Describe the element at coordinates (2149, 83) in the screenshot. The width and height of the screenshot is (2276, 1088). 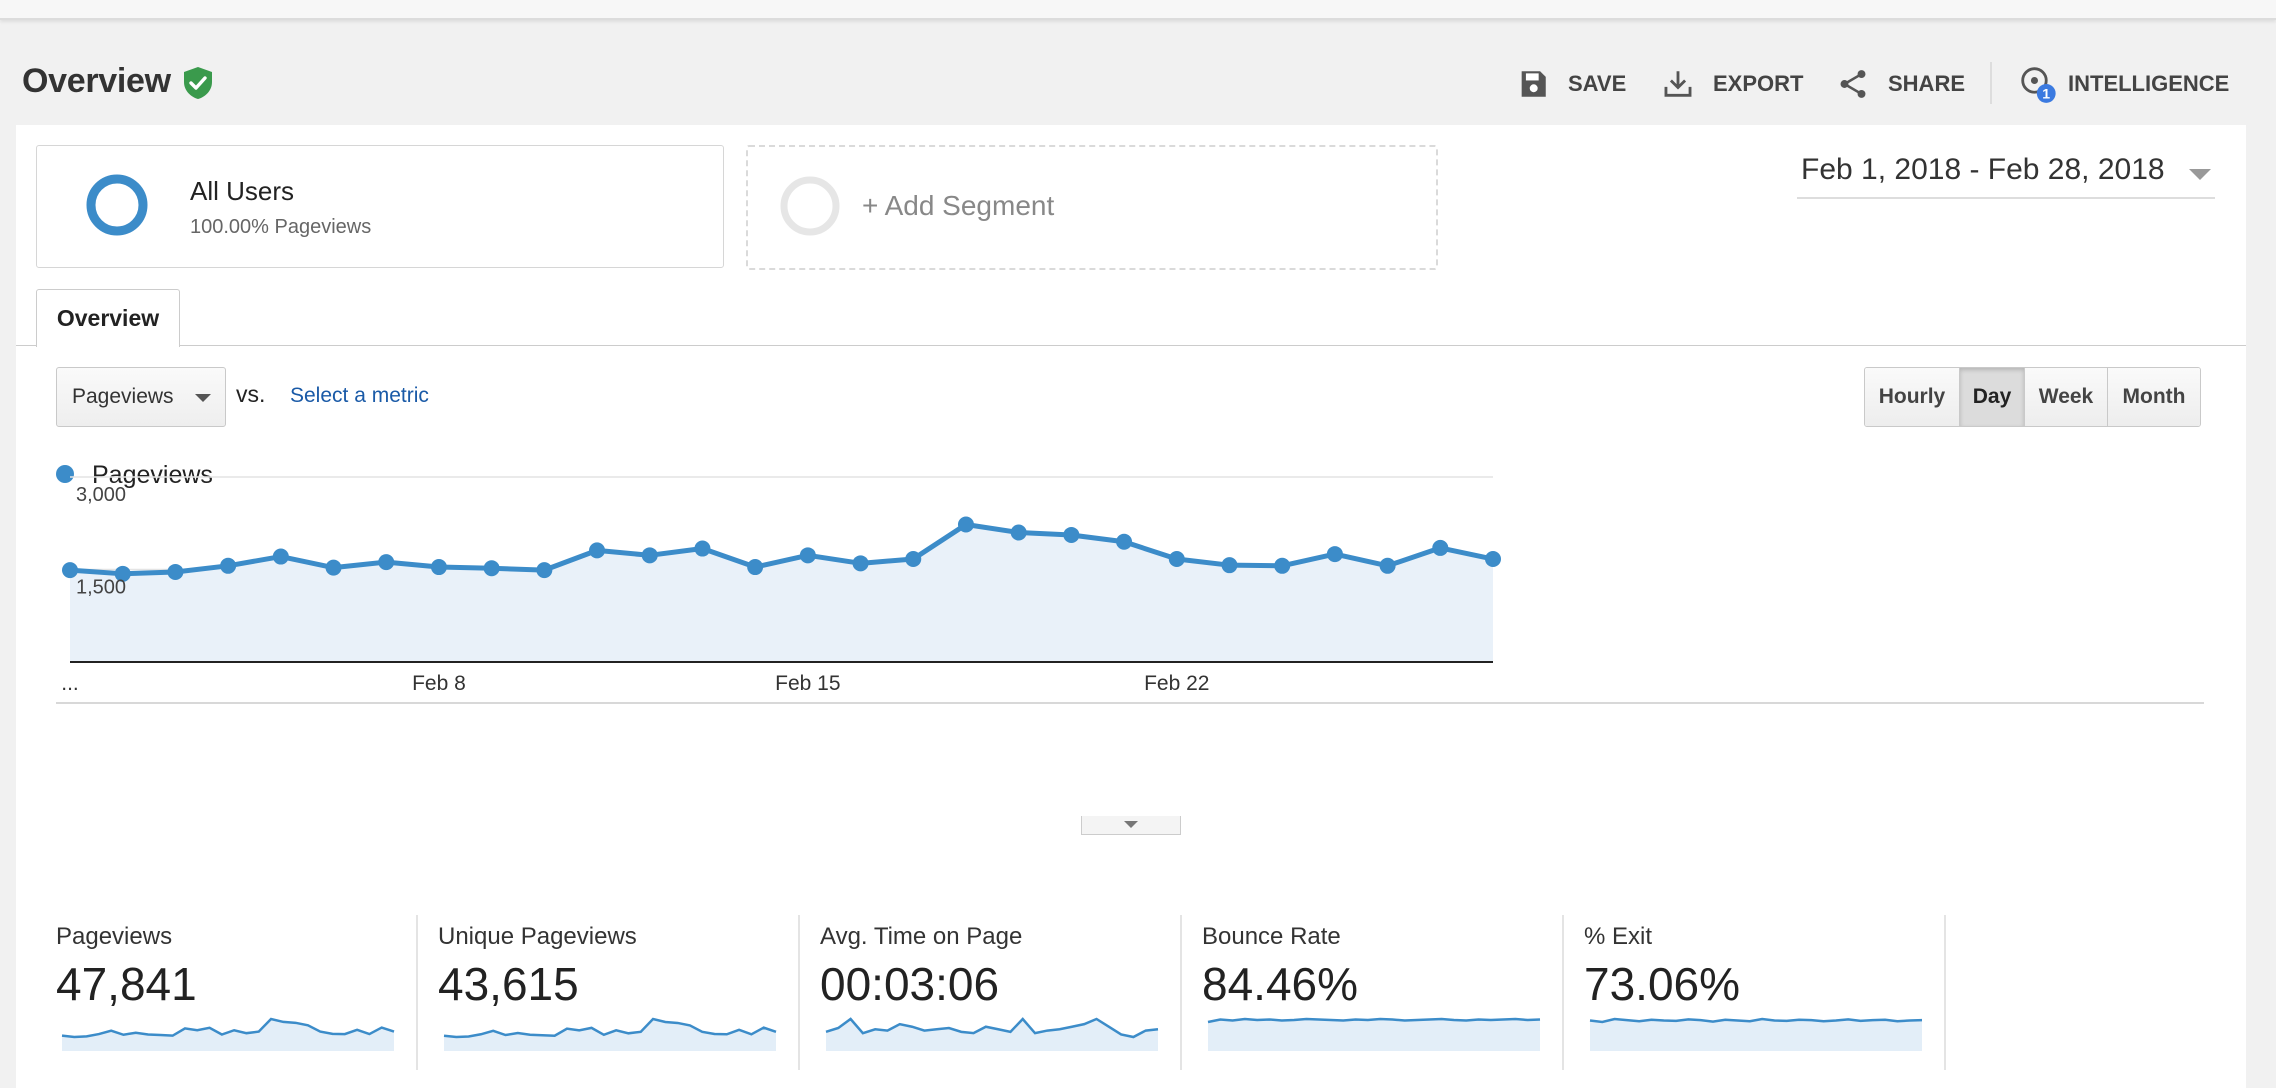
I see `intelligence-label: INTELLIGENCE` at that location.